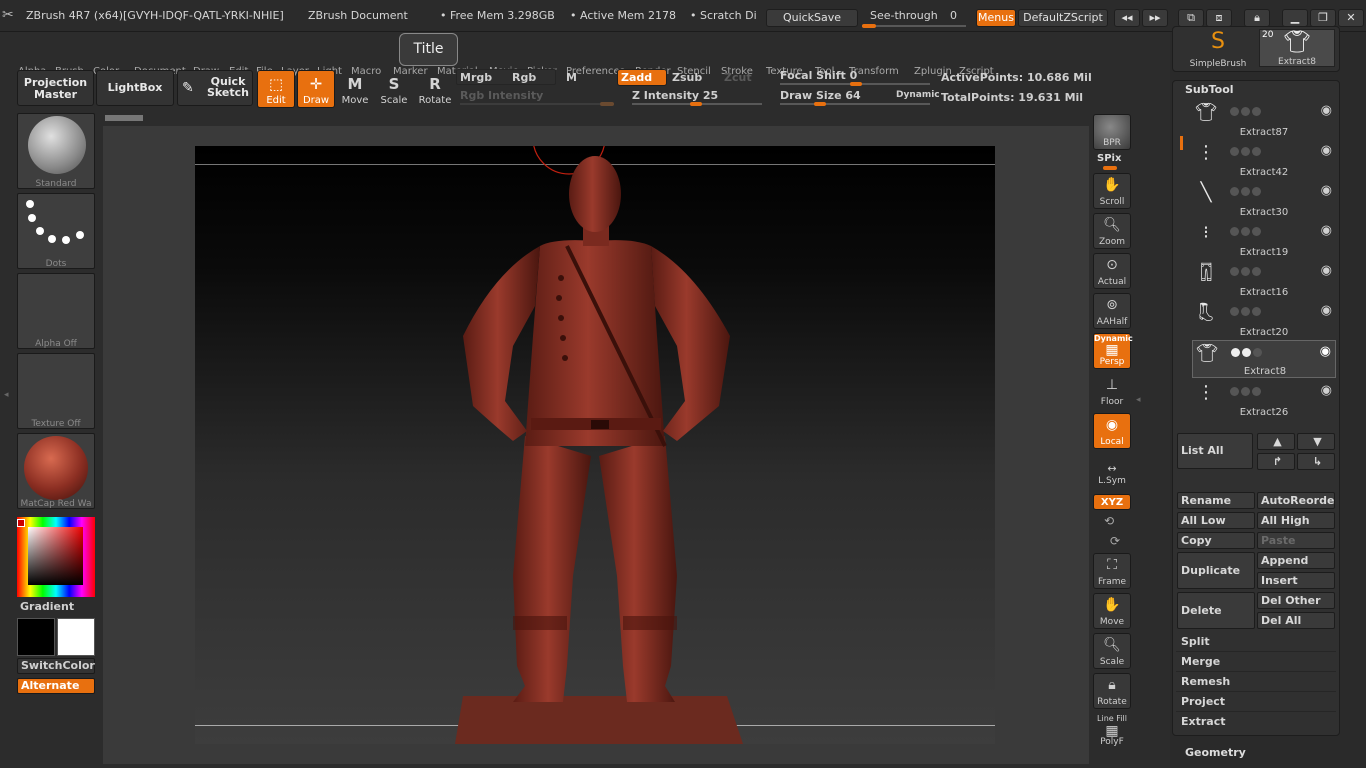 The image size is (1366, 768). What do you see at coordinates (21, 523) in the screenshot?
I see `main-color-swatch` at bounding box center [21, 523].